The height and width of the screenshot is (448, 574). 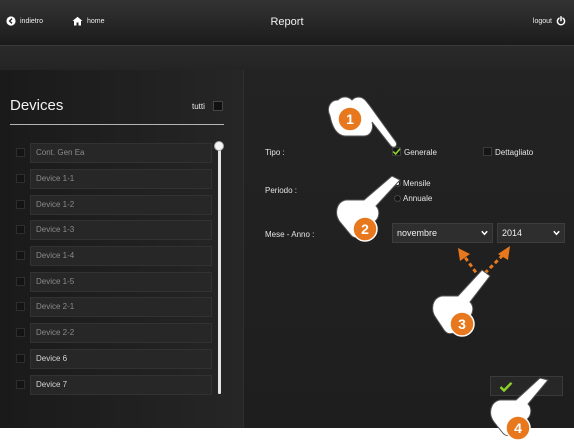 What do you see at coordinates (121, 179) in the screenshot?
I see `device-label: Device 1-1` at bounding box center [121, 179].